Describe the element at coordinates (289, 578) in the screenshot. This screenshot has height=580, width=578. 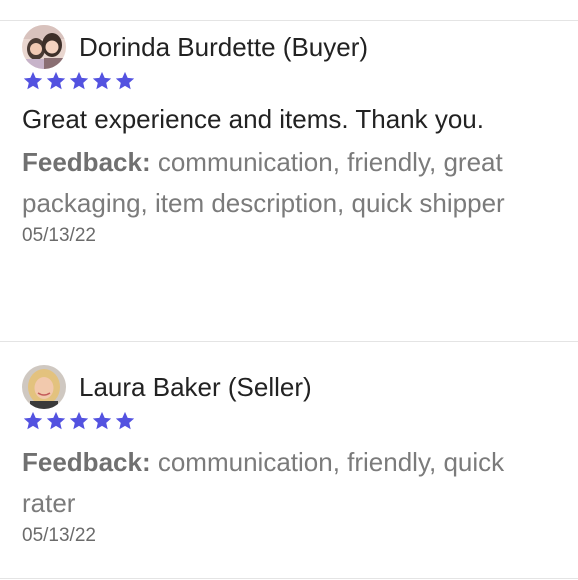
I see `bottom-divider` at that location.